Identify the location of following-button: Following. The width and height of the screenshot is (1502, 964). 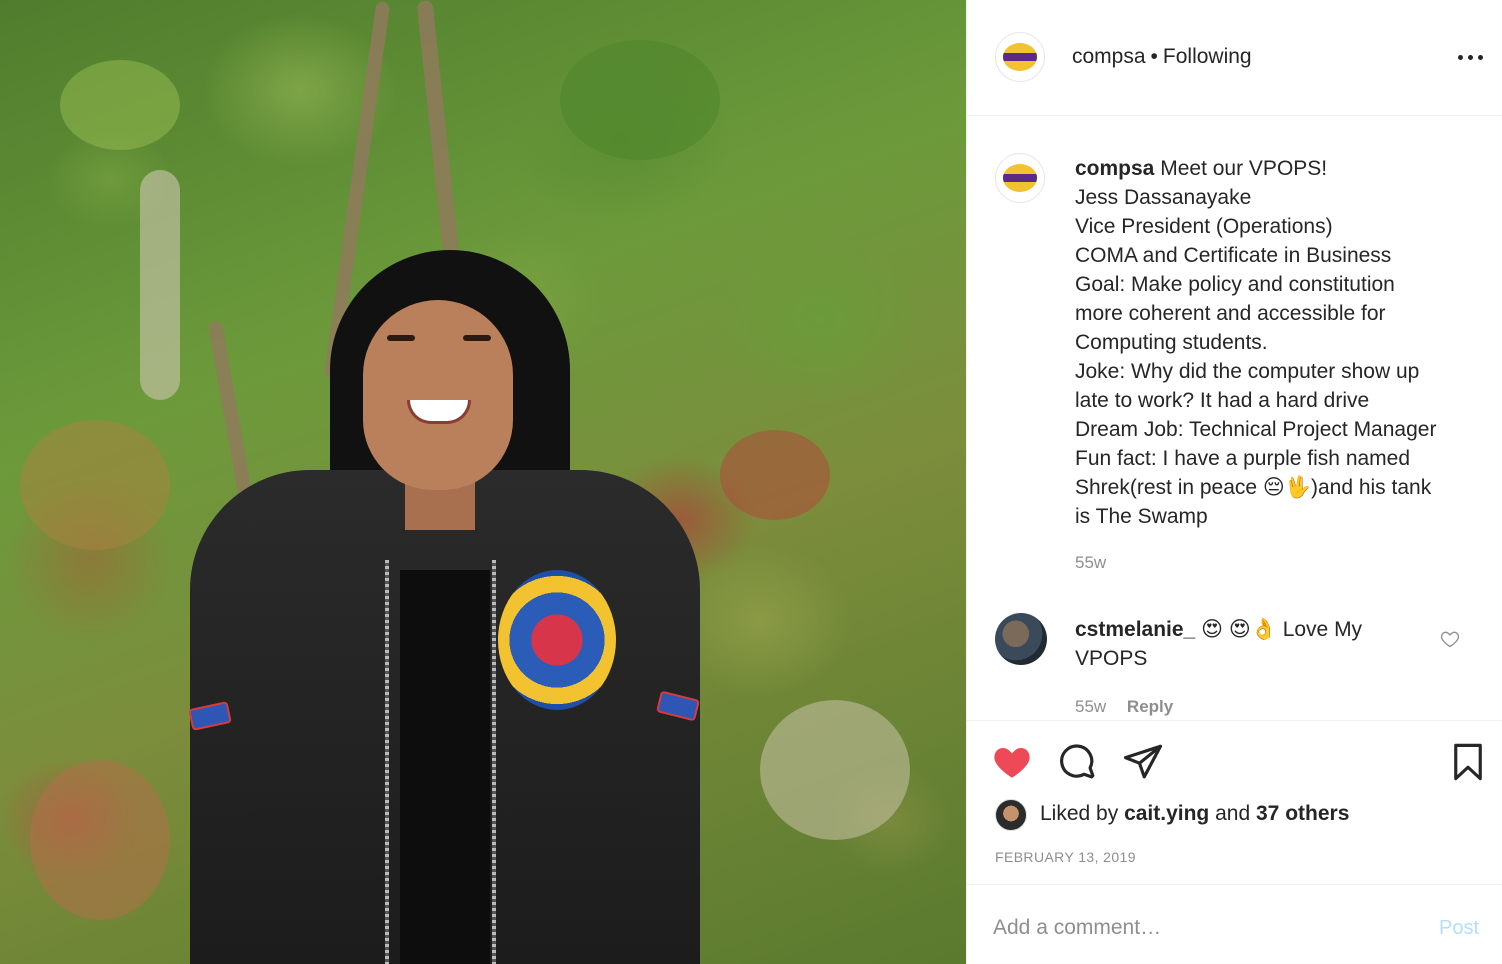
(1207, 56).